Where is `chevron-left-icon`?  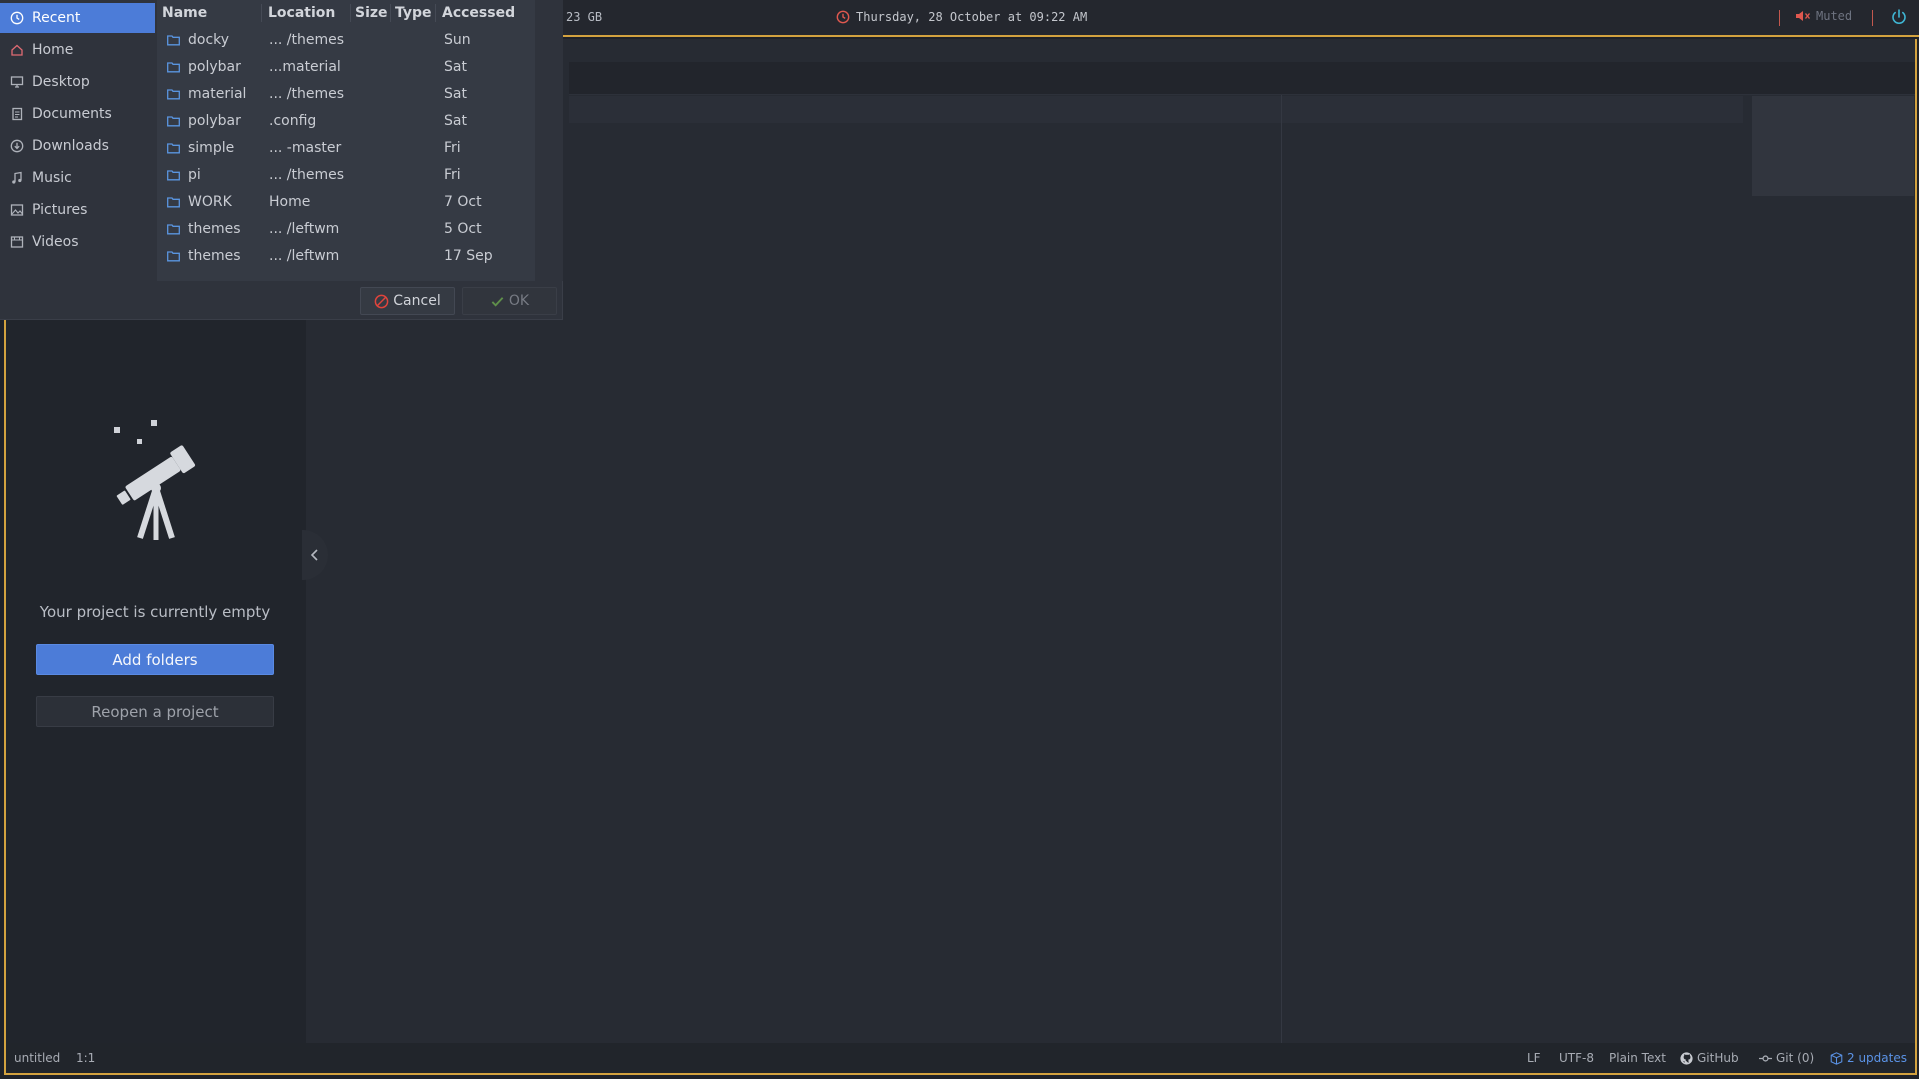
chevron-left-icon is located at coordinates (314, 555).